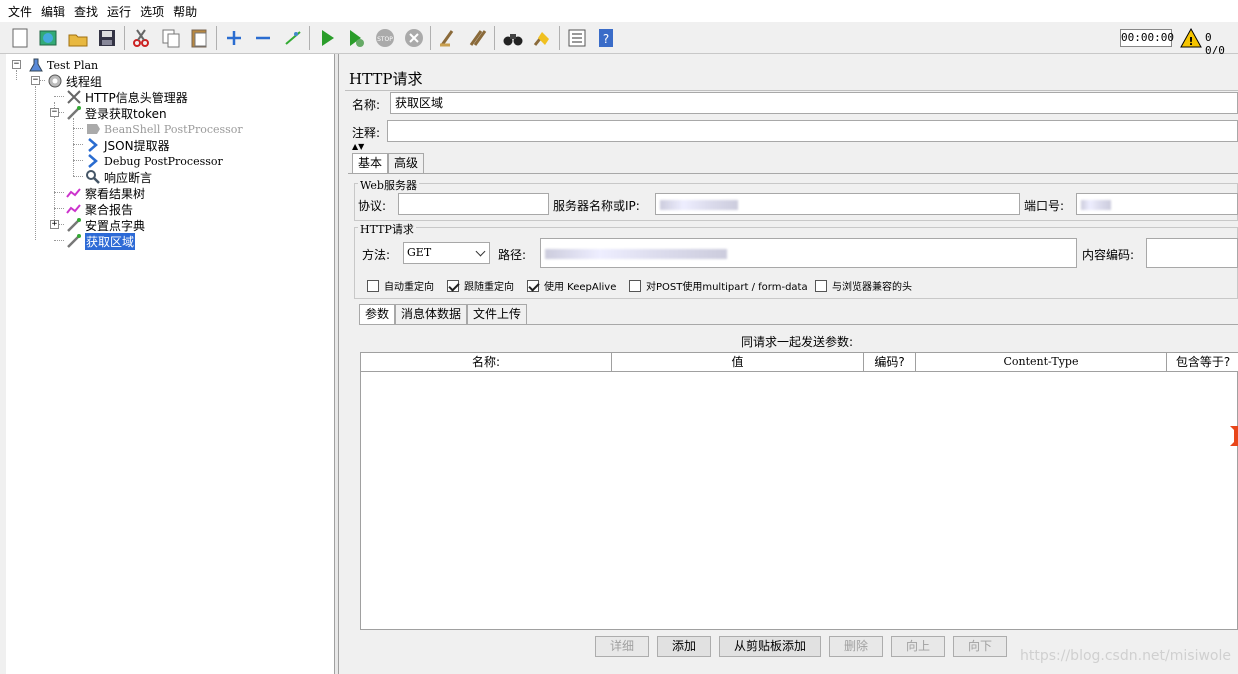 The image size is (1238, 674). Describe the element at coordinates (101, 241) in the screenshot. I see `tree-item-get-region: 获取区域` at that location.